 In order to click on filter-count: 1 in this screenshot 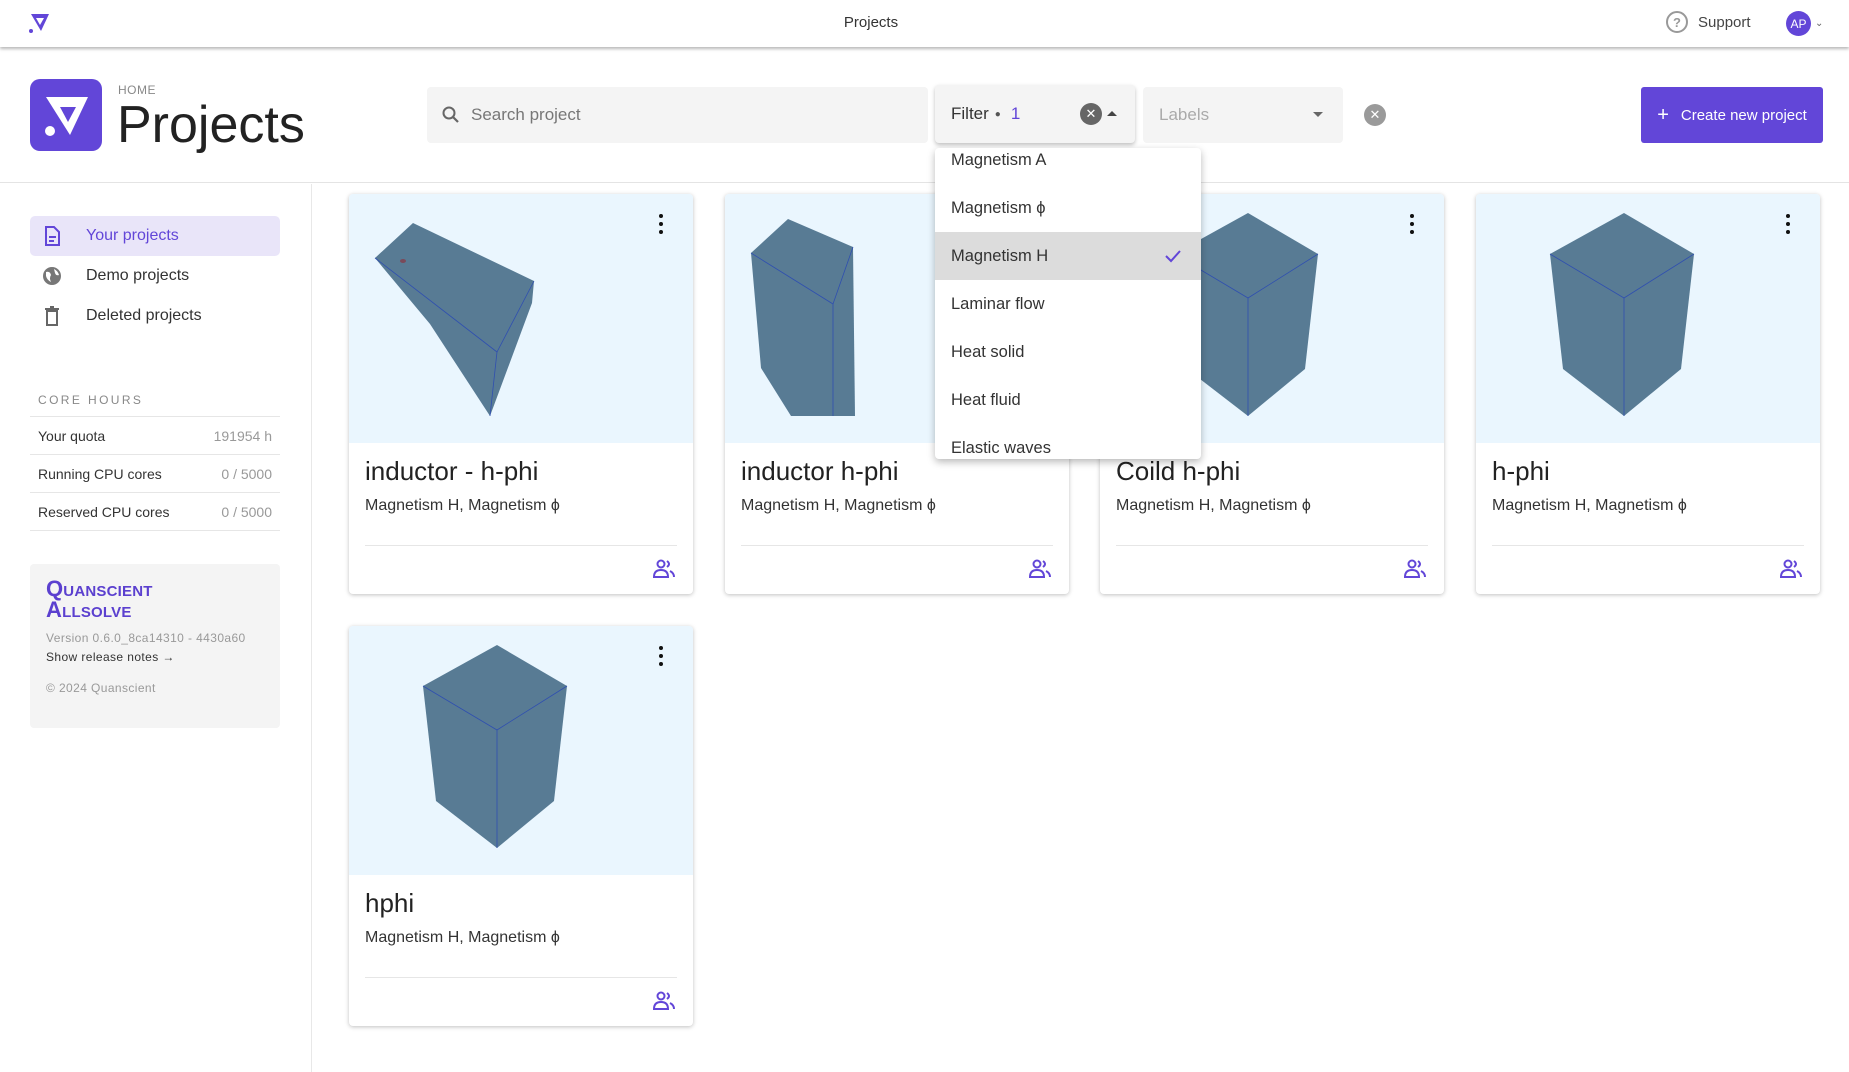, I will do `click(1015, 113)`.